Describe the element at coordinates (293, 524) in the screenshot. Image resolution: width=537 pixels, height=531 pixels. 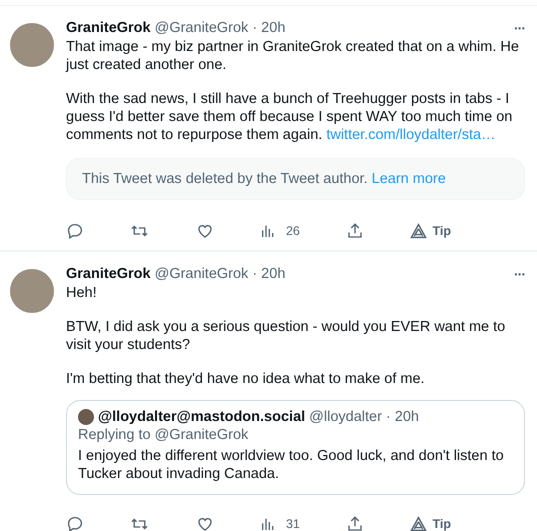
I see `view-count: 31` at that location.